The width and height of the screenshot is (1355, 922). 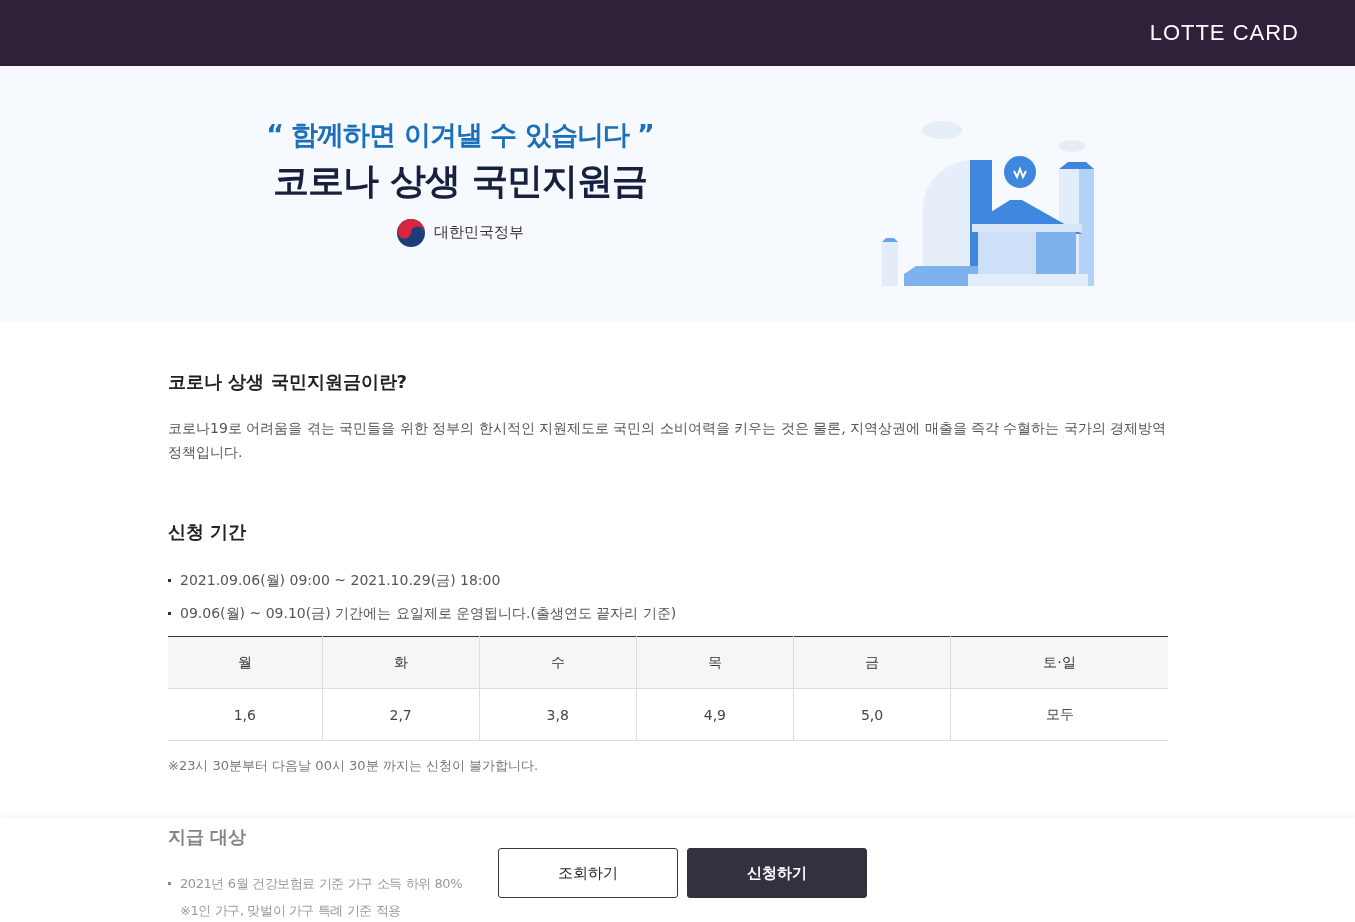 What do you see at coordinates (401, 662) in the screenshot?
I see `table-header-cell: 화` at bounding box center [401, 662].